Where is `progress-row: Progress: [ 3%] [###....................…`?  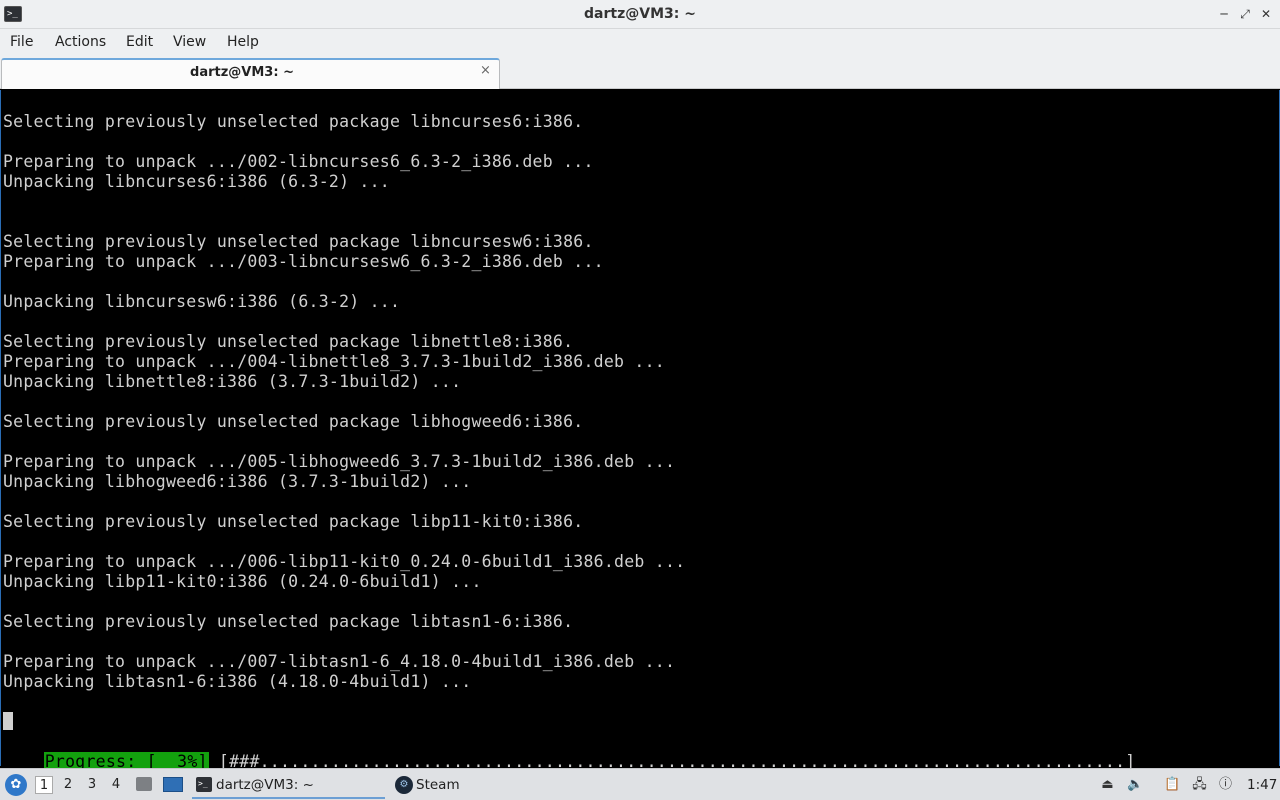 progress-row: Progress: [ 3%] [###....................… is located at coordinates (569, 751).